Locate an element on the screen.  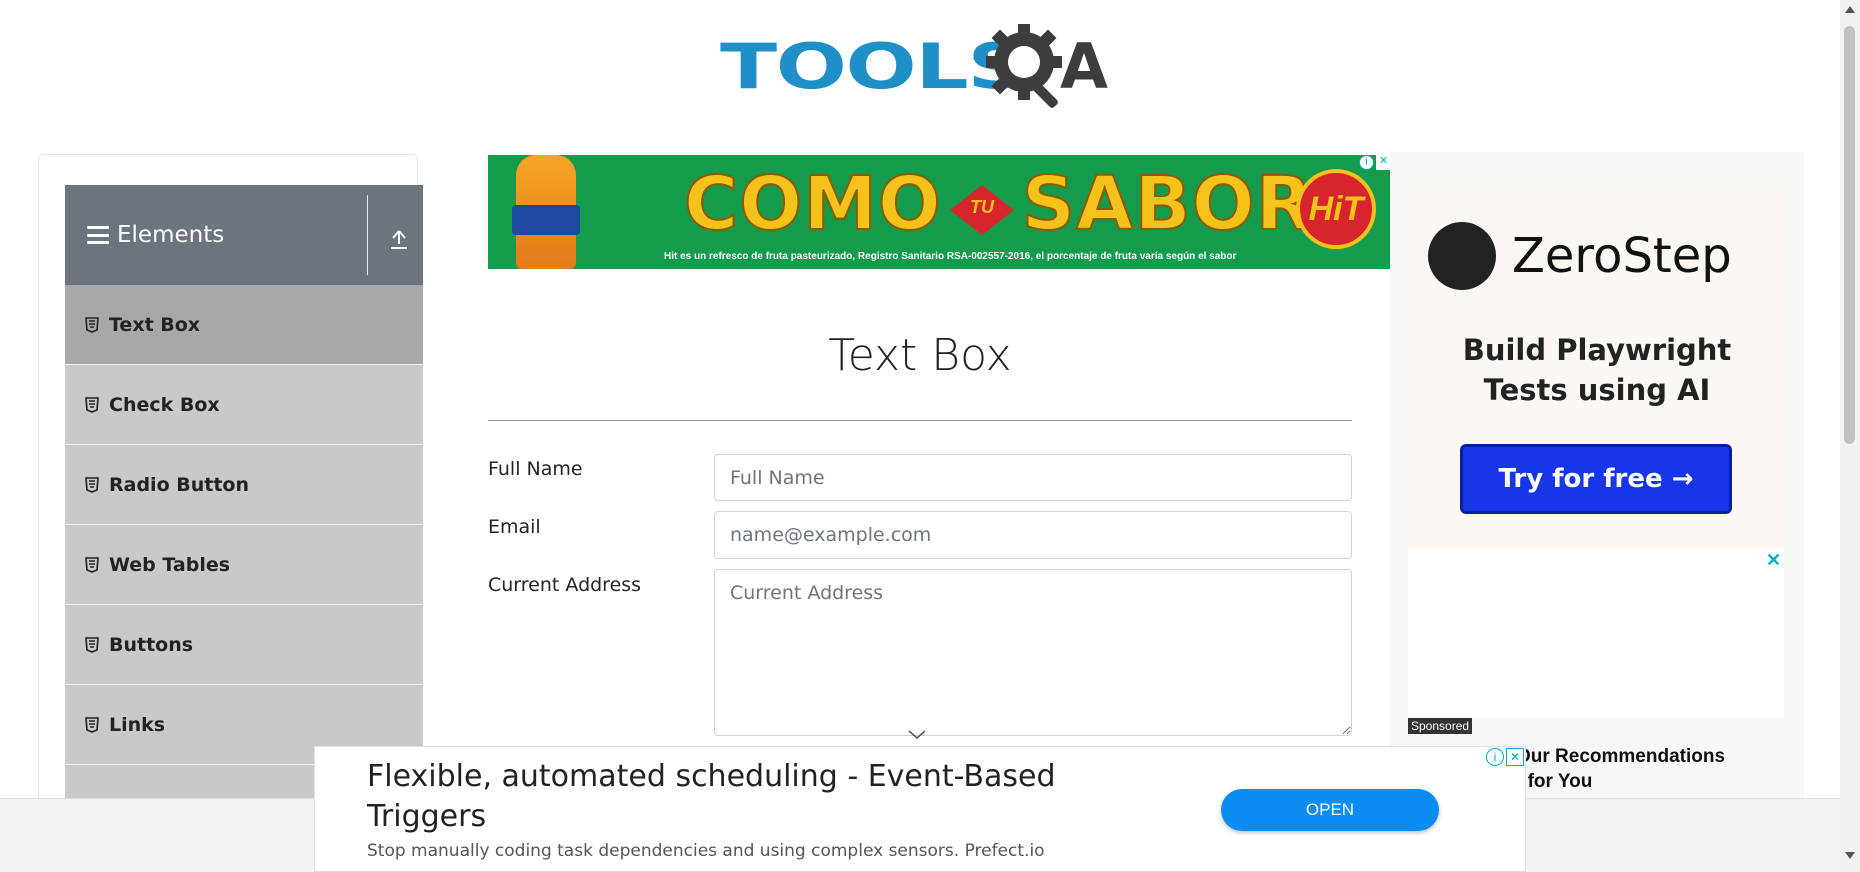
sponsored-badge: Sponsored is located at coordinates (1440, 726).